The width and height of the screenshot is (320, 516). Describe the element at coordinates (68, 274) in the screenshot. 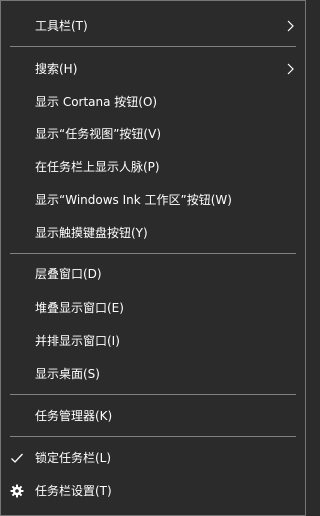

I see `menu-item-label: 层叠窗口(D)` at that location.